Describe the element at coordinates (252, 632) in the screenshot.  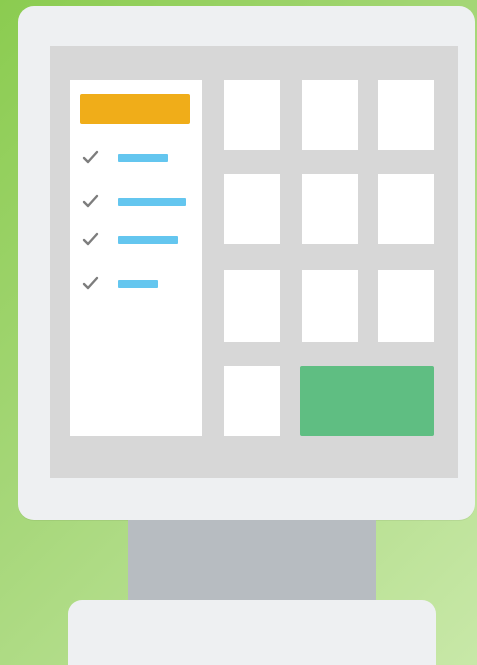
I see `monitor-base` at that location.